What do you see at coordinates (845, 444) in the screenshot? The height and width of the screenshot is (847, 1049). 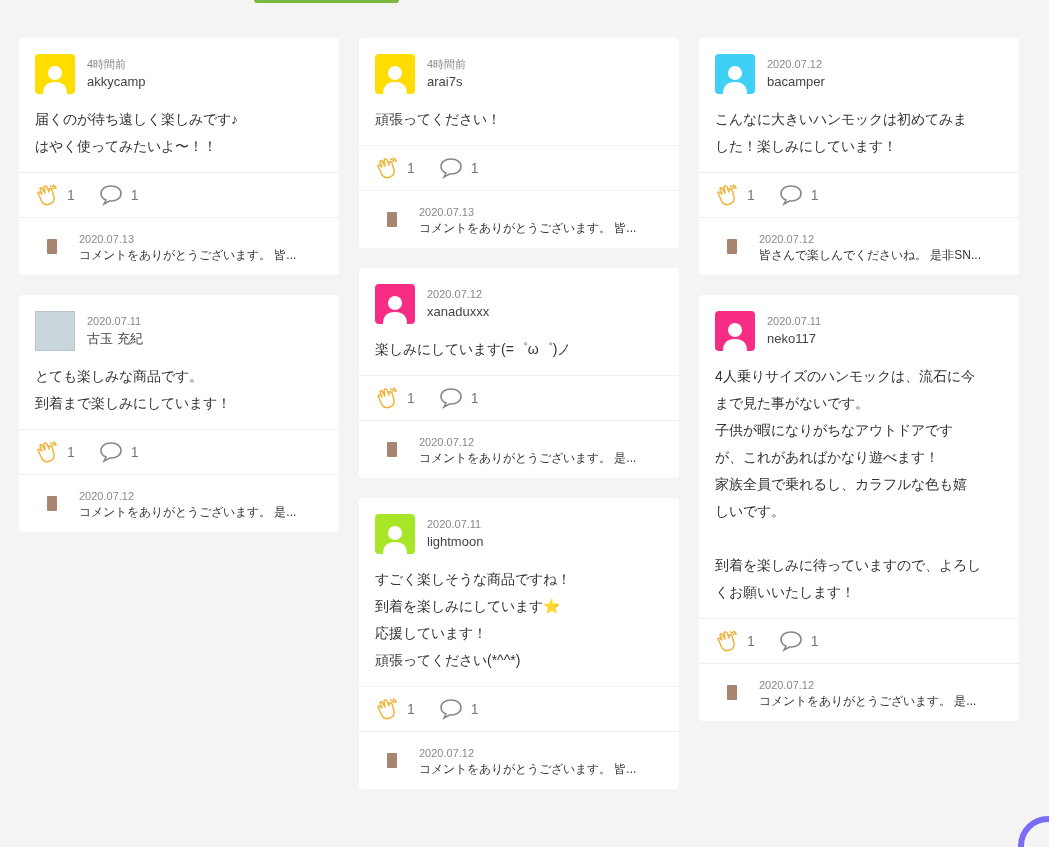 I see `comment-text: 4人乗りサイズのハンモックは、流石に今 まで見た事がないです。 子供が暇になりがちなアウトドアです が、これがあればかなり遊べます！ 家族全員で乗れるし、カラフルな色も嬉 しいです。` at bounding box center [845, 444].